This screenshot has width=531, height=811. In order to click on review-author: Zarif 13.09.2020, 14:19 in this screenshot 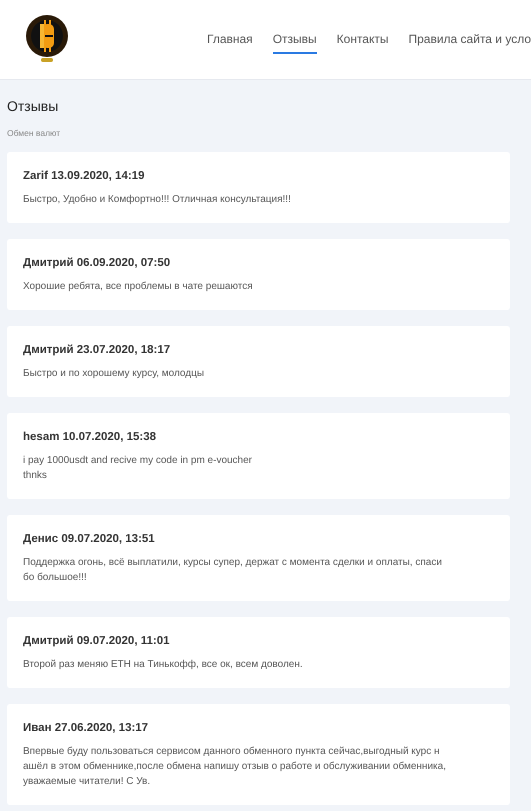, I will do `click(84, 176)`.